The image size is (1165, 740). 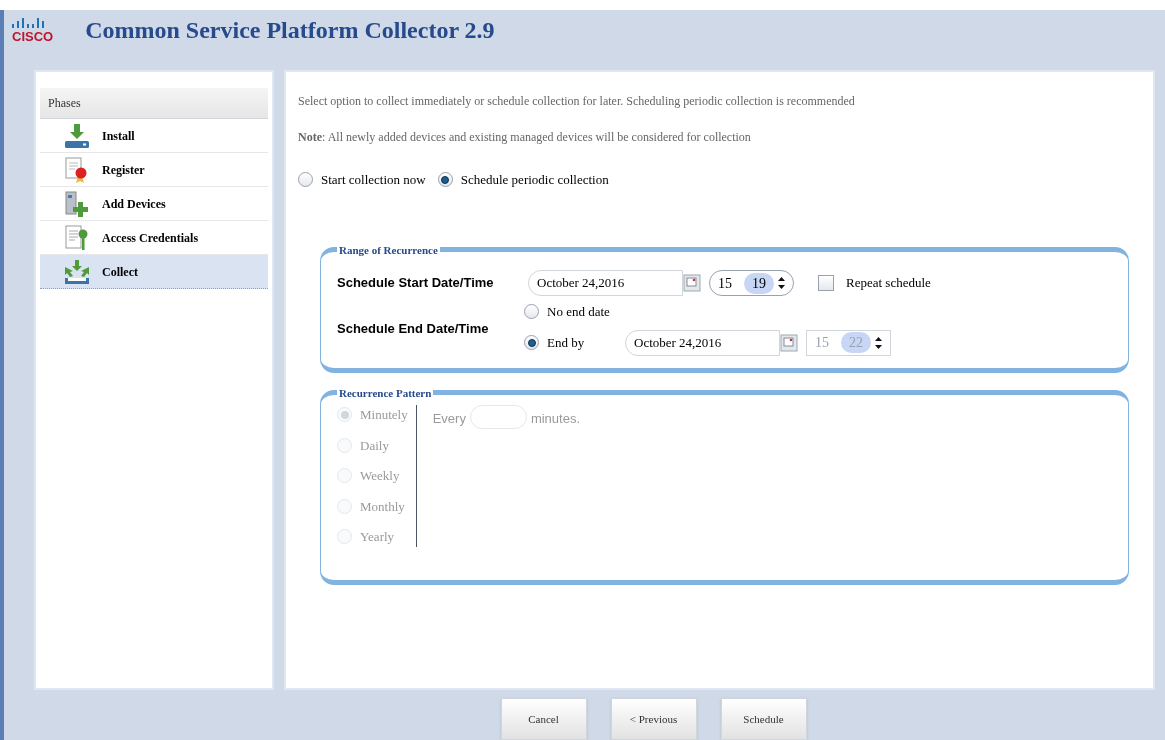 I want to click on intro-text: Select option to collect immediately or schedule collection for later. Scheduling periodic collection is recommended, so click(x=577, y=101).